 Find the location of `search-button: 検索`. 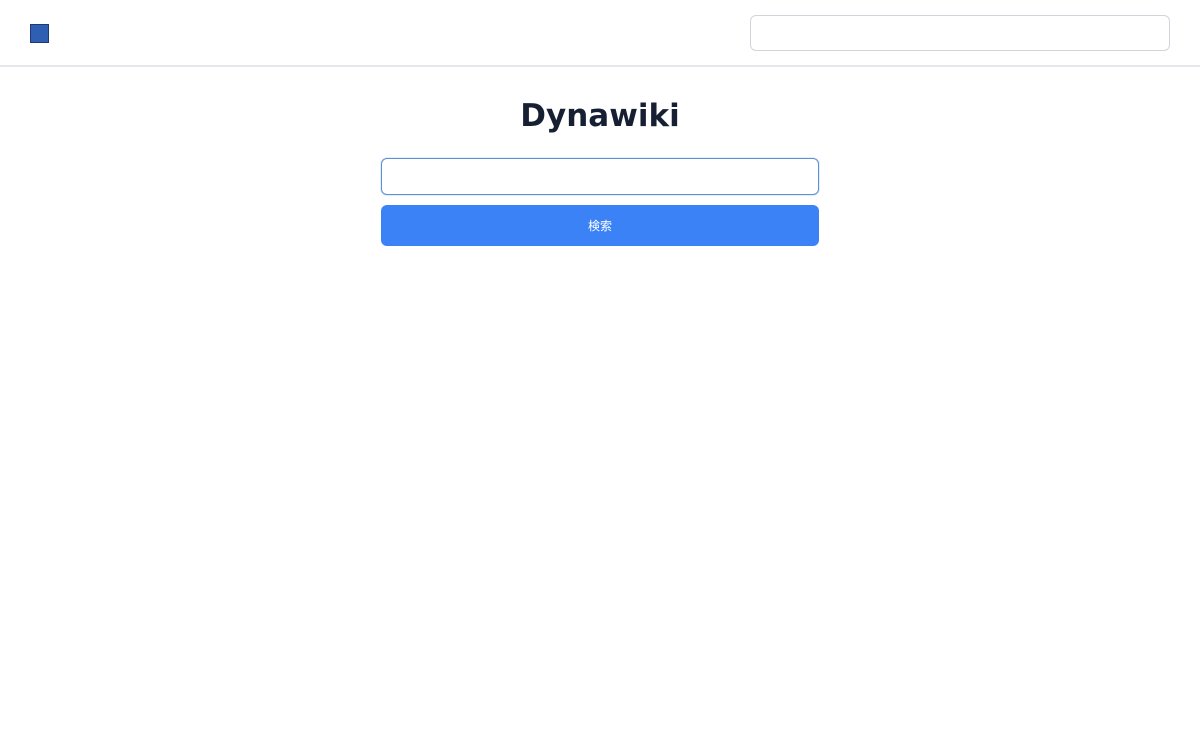

search-button: 検索 is located at coordinates (600, 225).